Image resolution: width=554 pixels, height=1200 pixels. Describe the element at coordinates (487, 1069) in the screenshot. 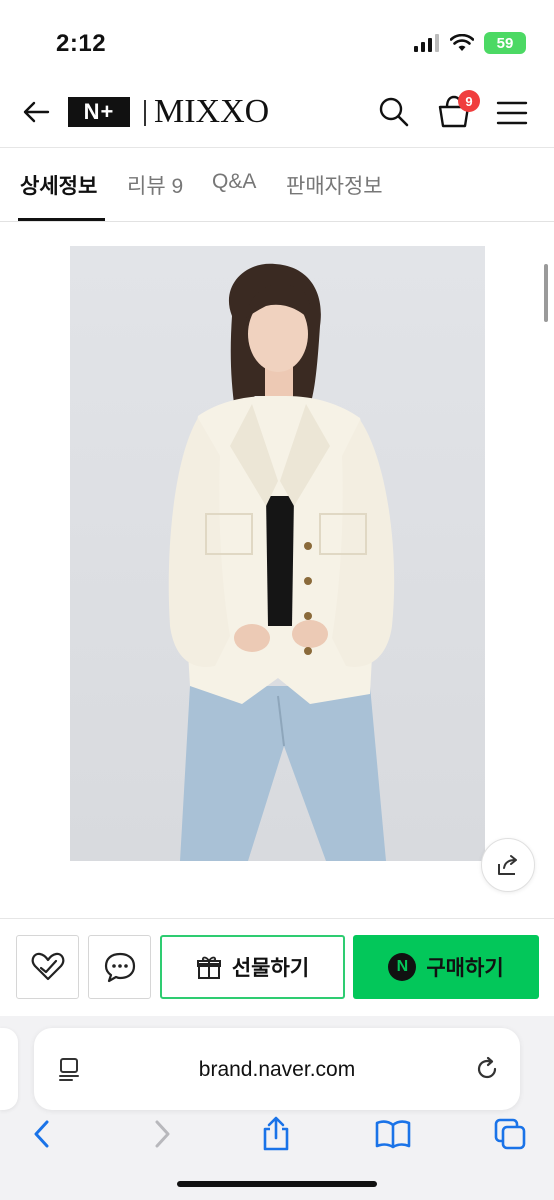

I see `reload-icon` at that location.